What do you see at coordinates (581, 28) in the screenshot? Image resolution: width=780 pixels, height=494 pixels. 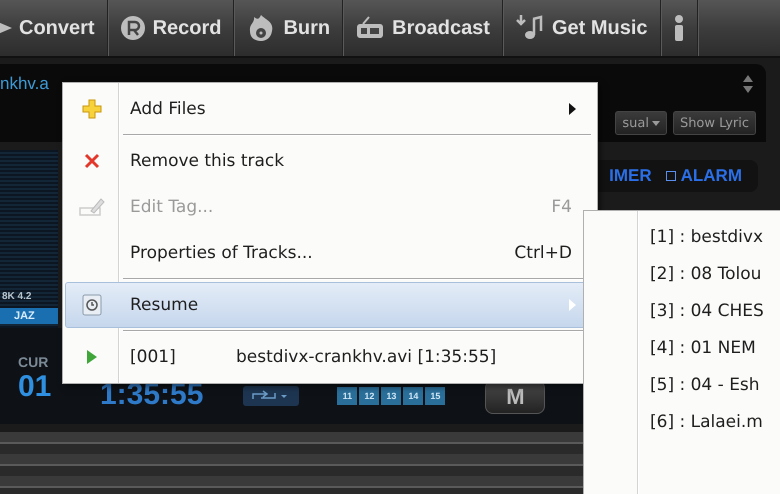 I see `toolbar-button: Get Music` at bounding box center [581, 28].